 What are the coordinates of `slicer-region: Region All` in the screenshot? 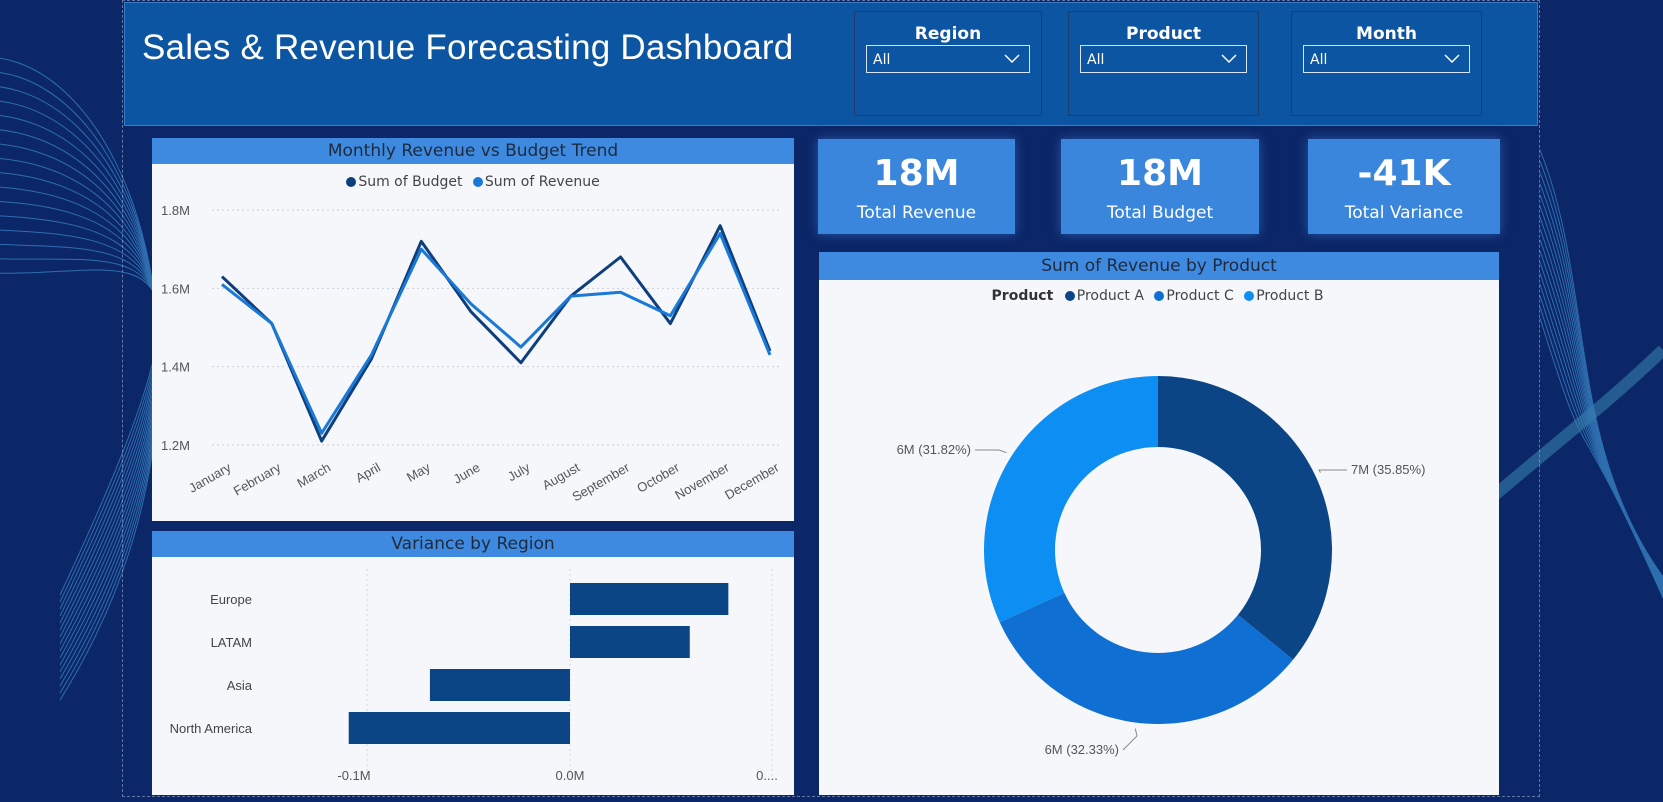 It's located at (948, 63).